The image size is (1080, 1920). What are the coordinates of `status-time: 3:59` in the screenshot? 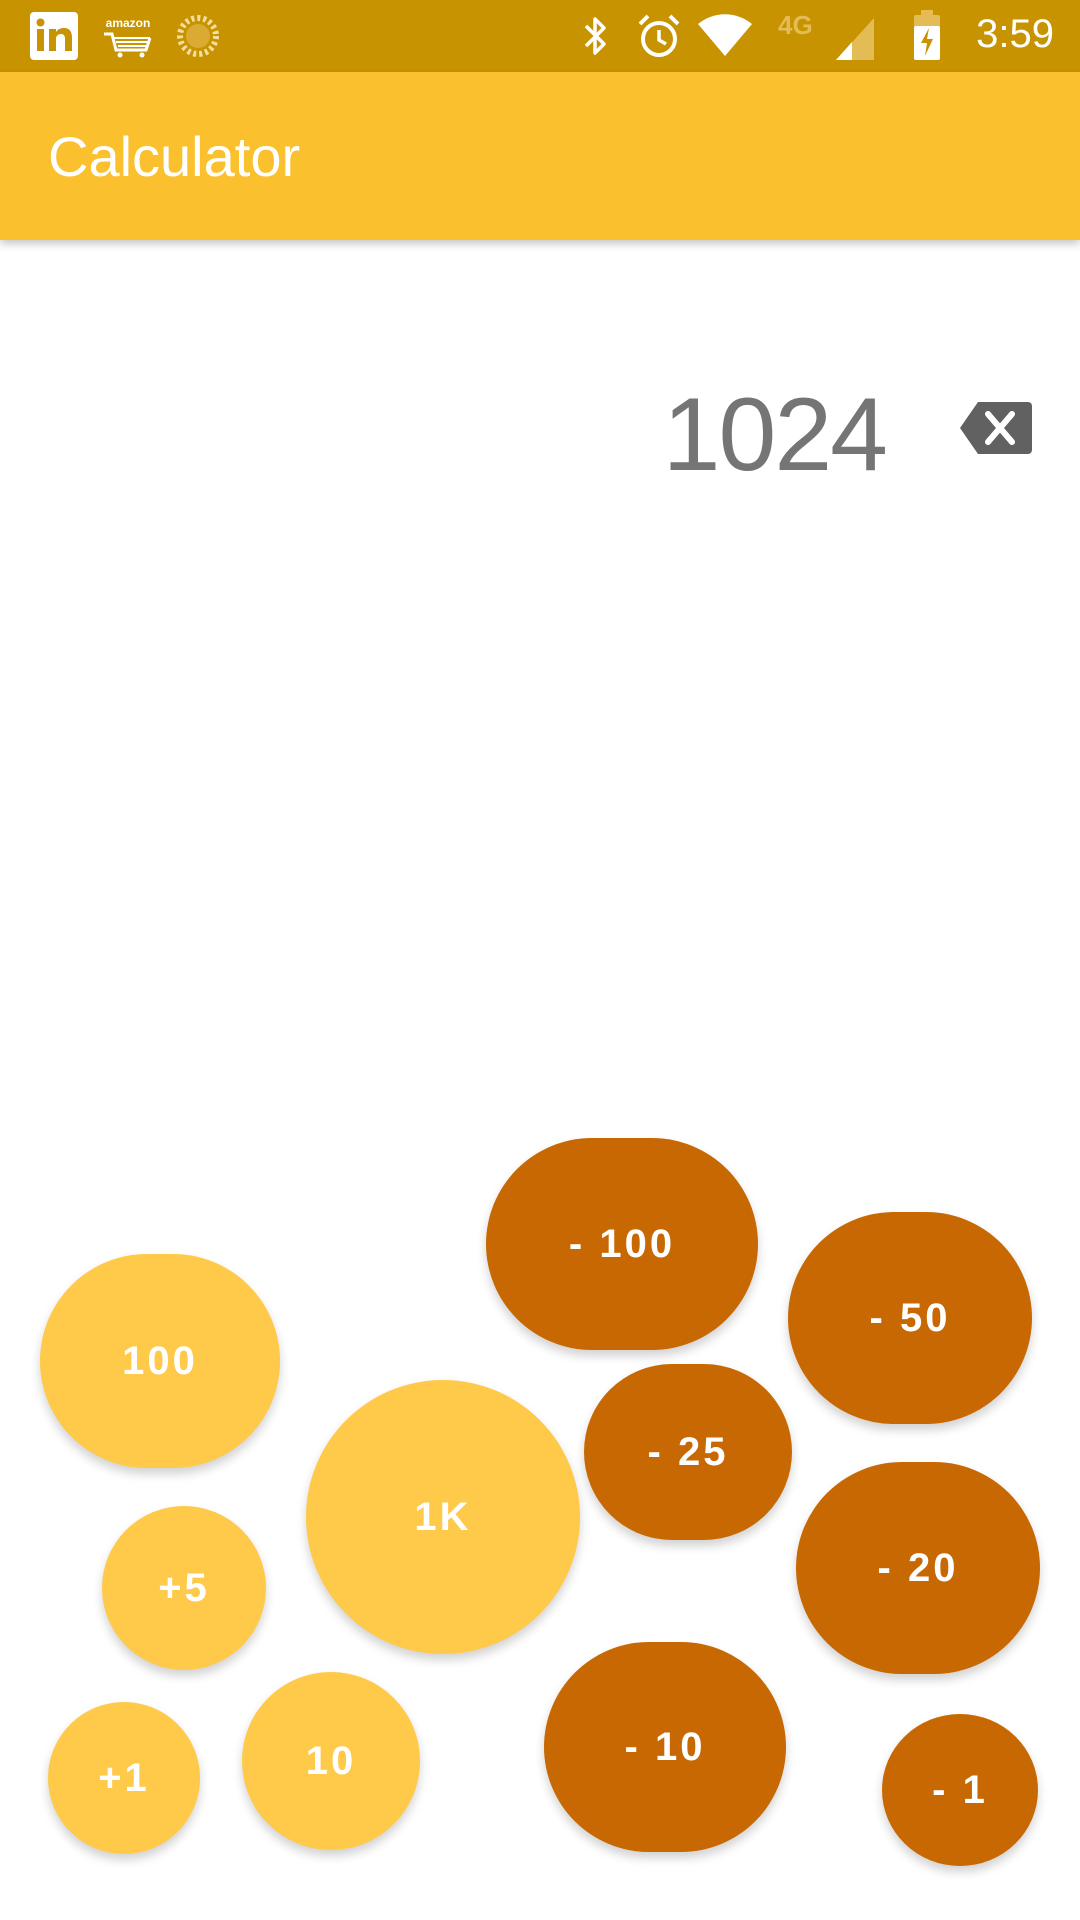 It's located at (1015, 34).